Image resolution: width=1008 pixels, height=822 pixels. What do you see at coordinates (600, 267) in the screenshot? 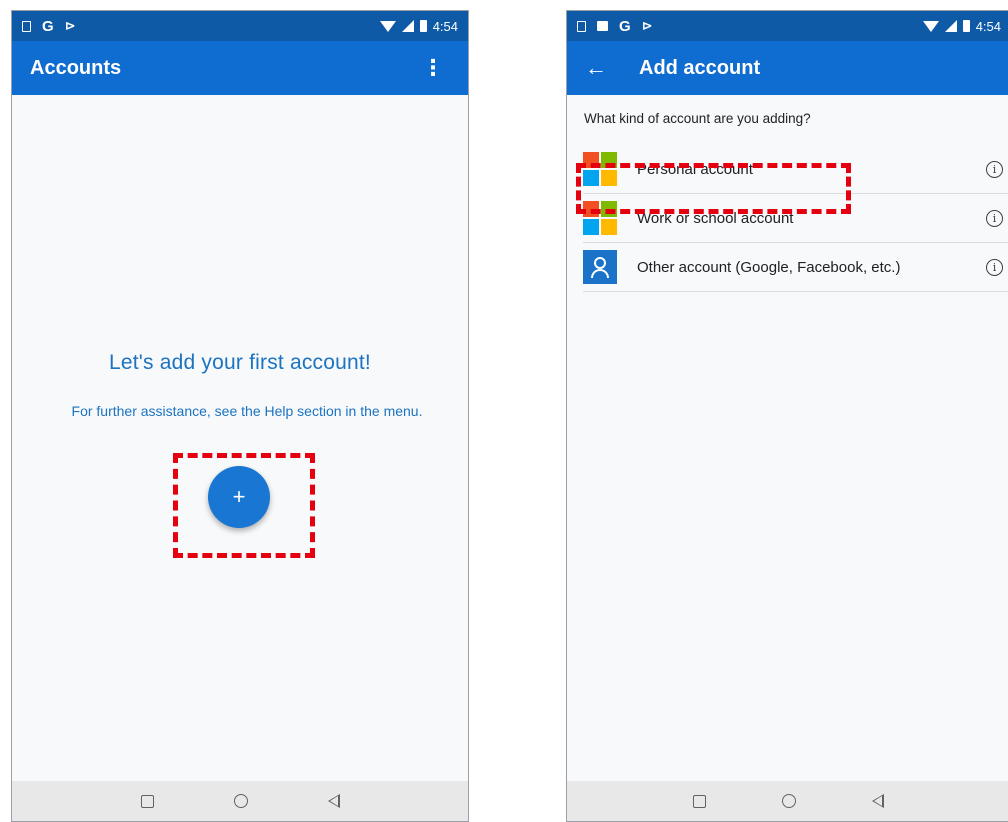
I see `person-icon` at bounding box center [600, 267].